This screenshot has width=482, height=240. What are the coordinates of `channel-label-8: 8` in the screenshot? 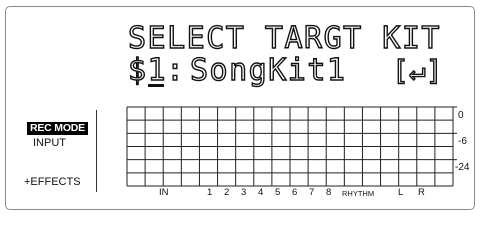 It's located at (329, 192).